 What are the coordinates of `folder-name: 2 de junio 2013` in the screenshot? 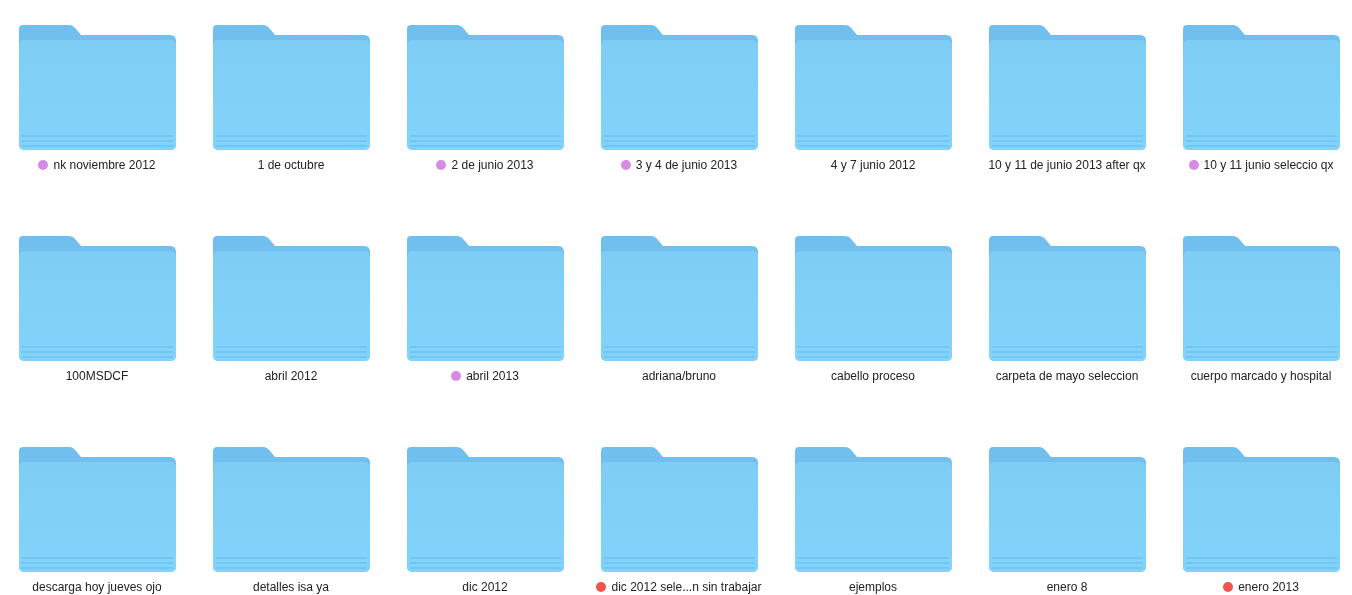 It's located at (492, 165).